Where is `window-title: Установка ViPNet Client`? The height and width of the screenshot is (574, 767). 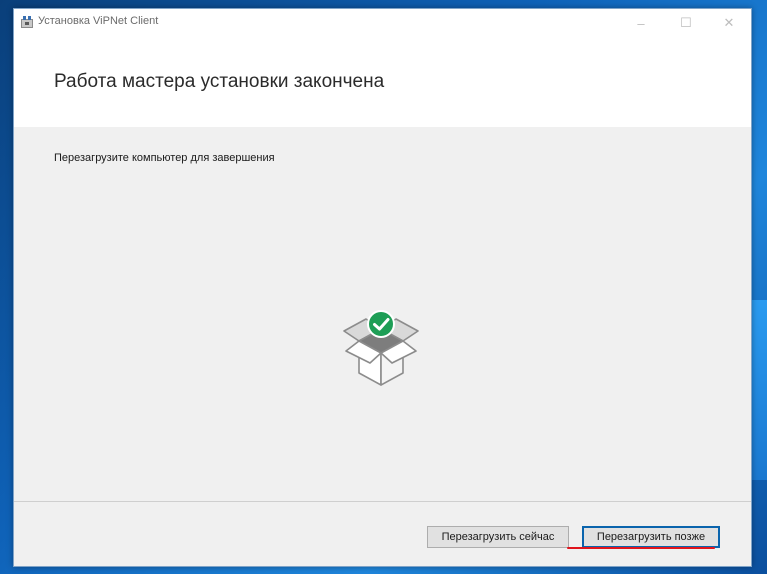 window-title: Установка ViPNet Client is located at coordinates (98, 21).